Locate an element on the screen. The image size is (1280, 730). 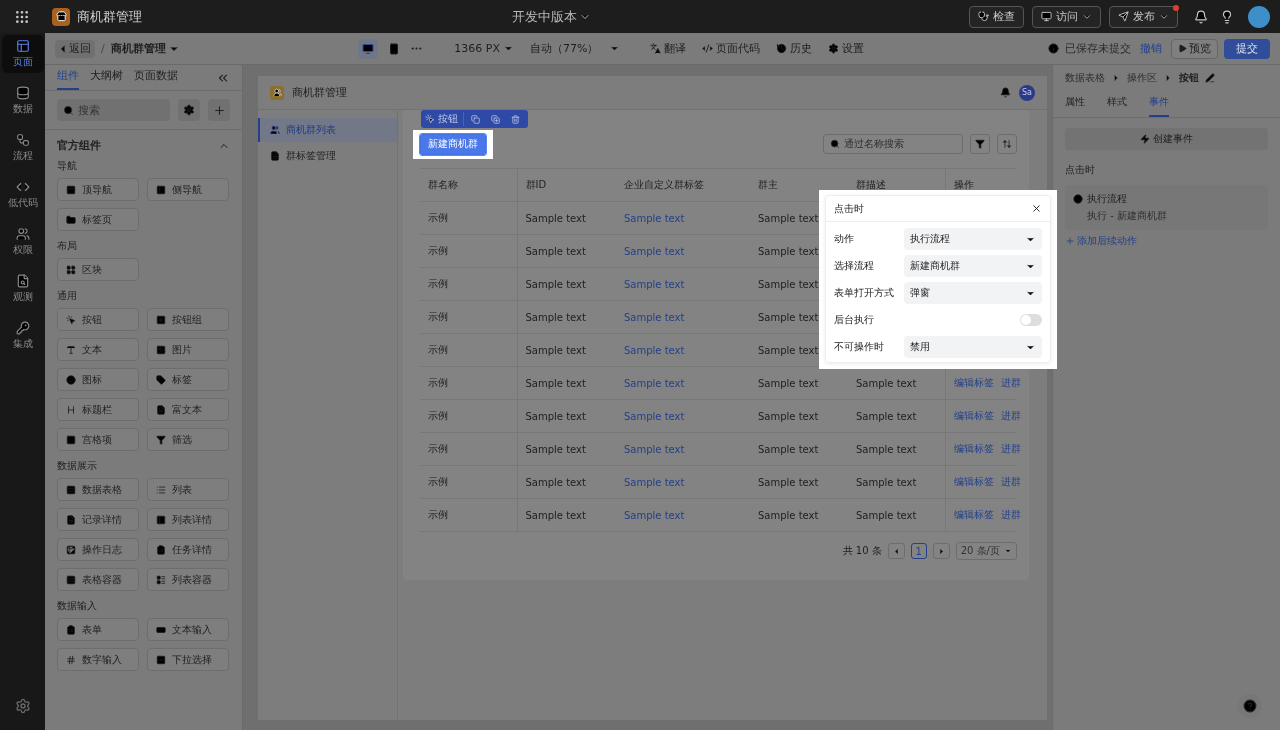
component-item: 富文本 is located at coordinates (188, 409).